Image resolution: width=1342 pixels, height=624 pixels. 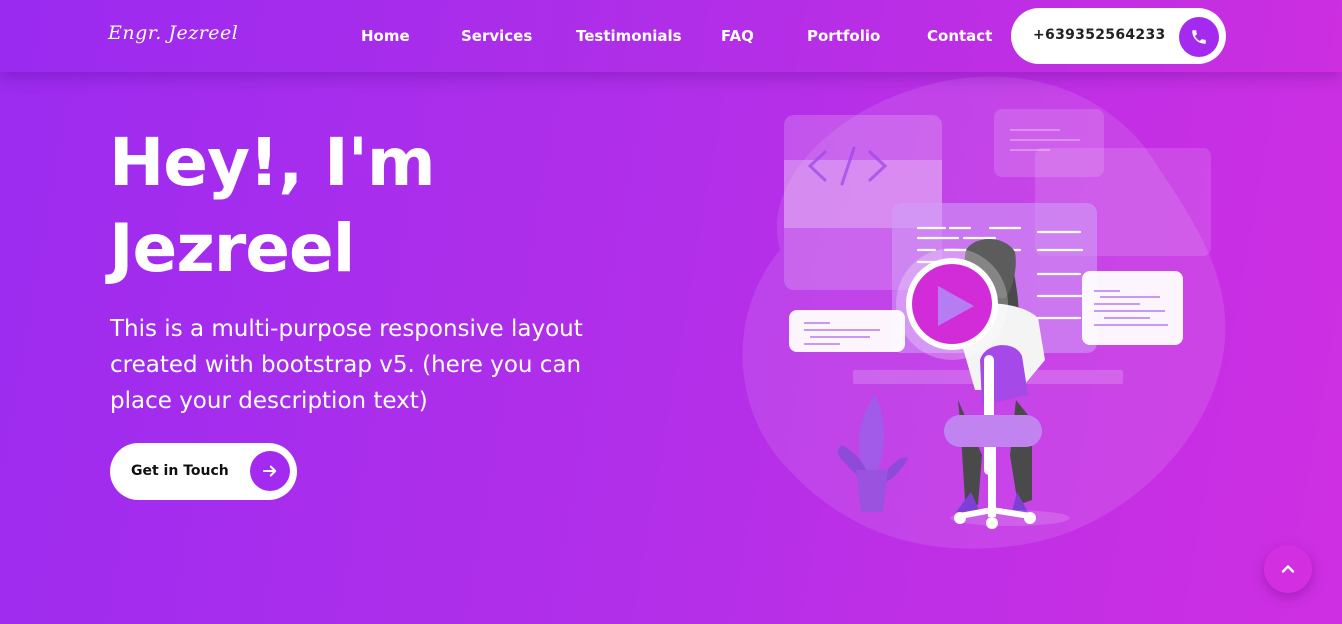 What do you see at coordinates (180, 471) in the screenshot?
I see `get-in-touch-label: Get in Touch` at bounding box center [180, 471].